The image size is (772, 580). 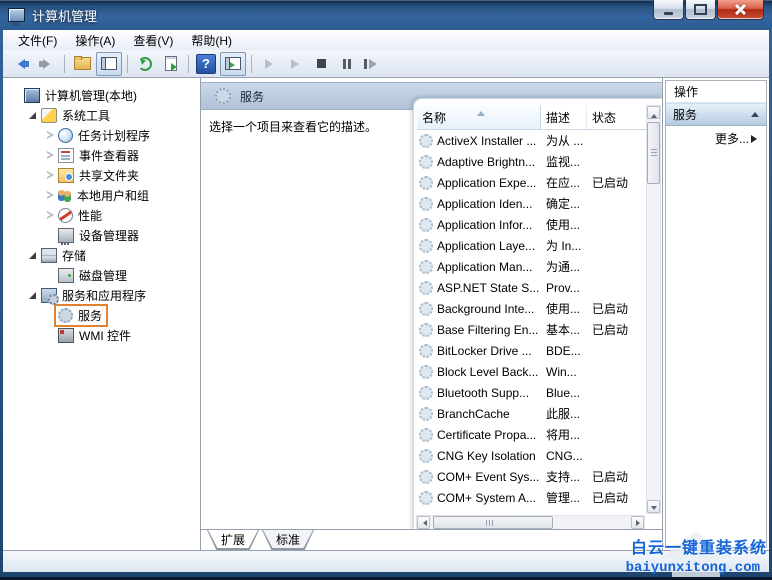 I want to click on console-tree-icon, so click(x=109, y=63).